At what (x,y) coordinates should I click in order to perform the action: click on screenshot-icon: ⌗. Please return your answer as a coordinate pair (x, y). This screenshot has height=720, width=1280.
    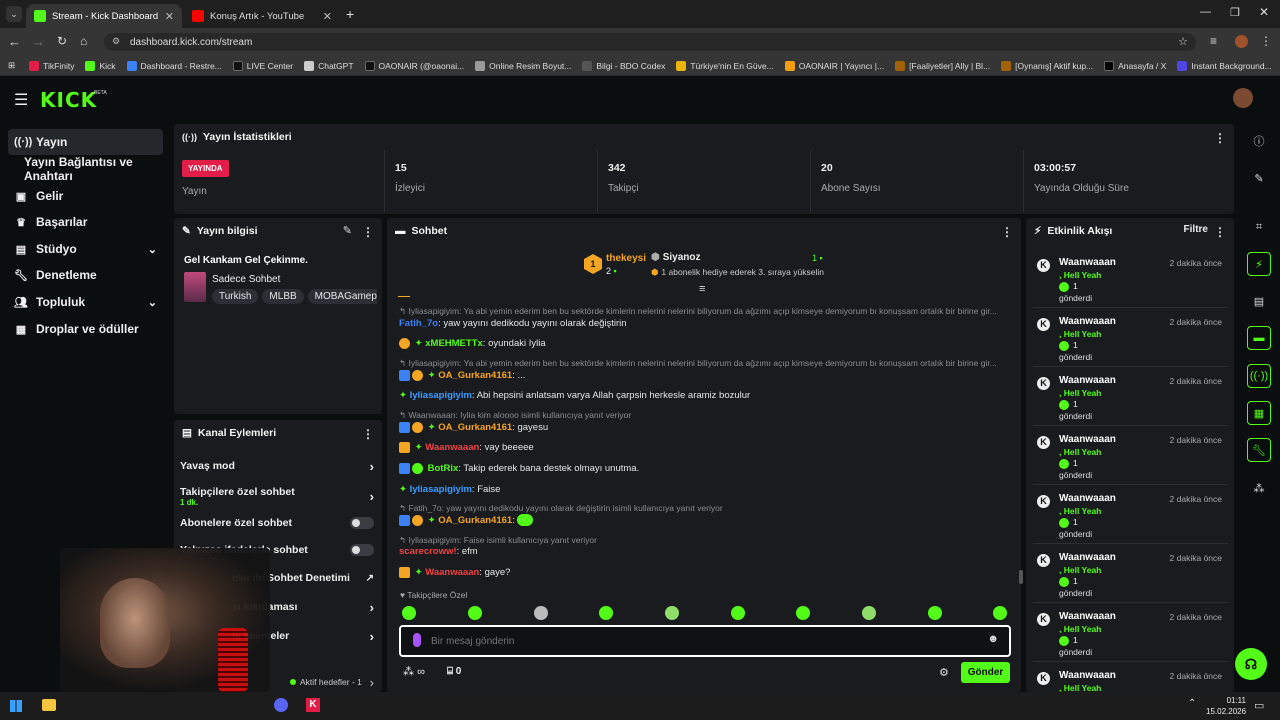
    Looking at the image, I should click on (1259, 227).